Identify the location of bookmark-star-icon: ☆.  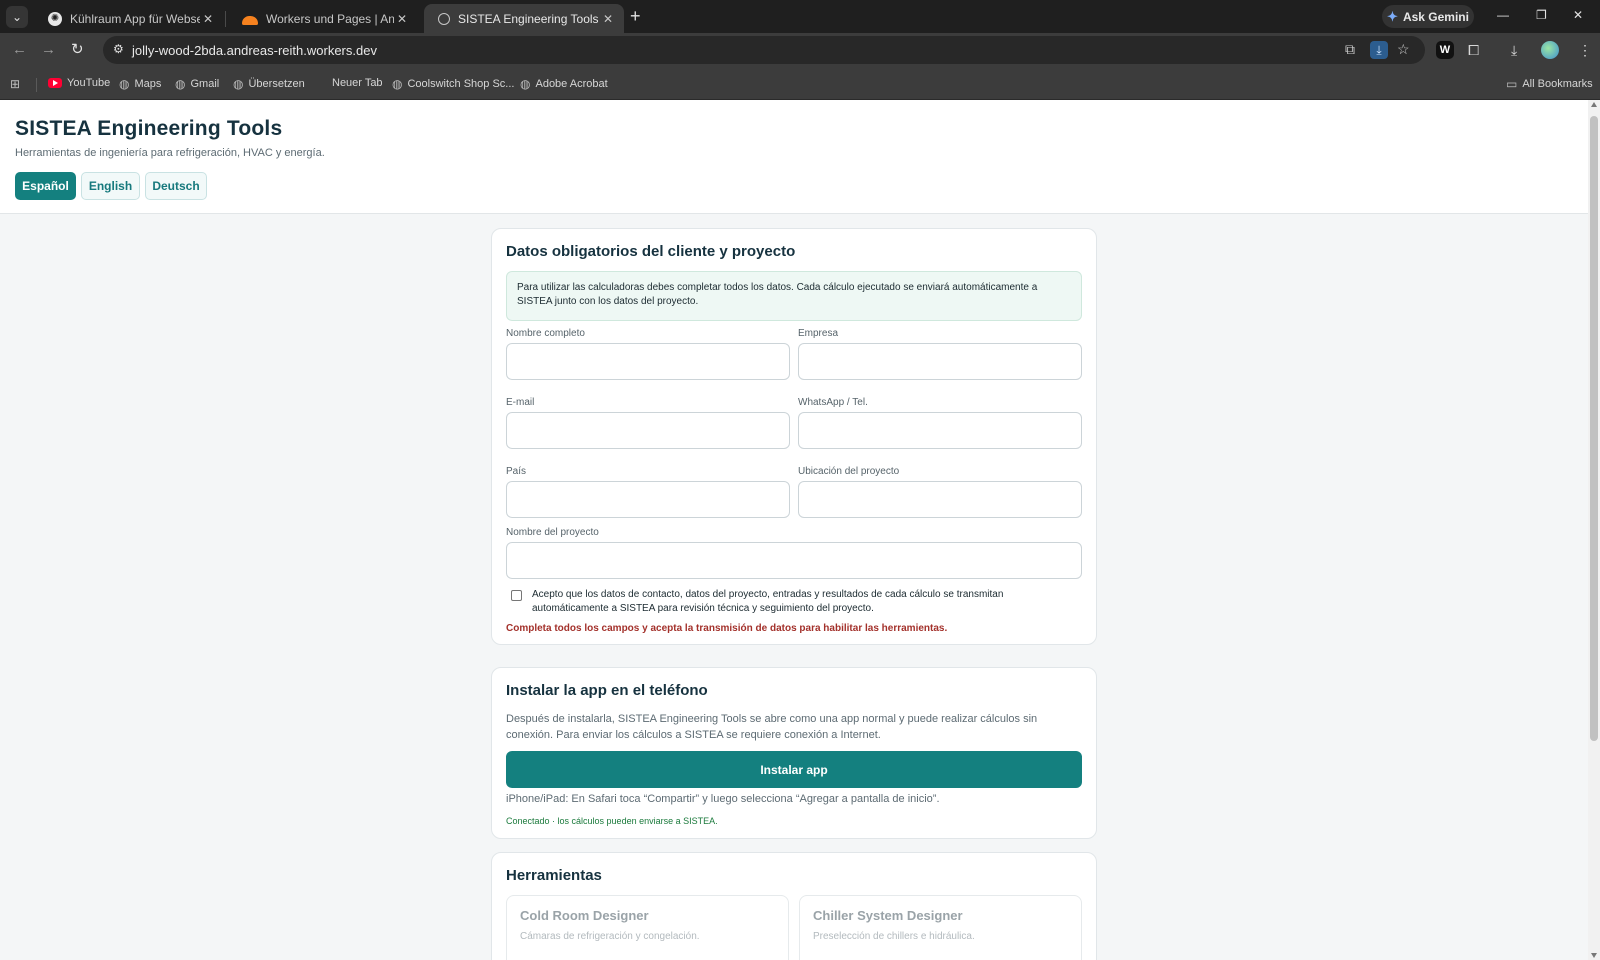
(1403, 49).